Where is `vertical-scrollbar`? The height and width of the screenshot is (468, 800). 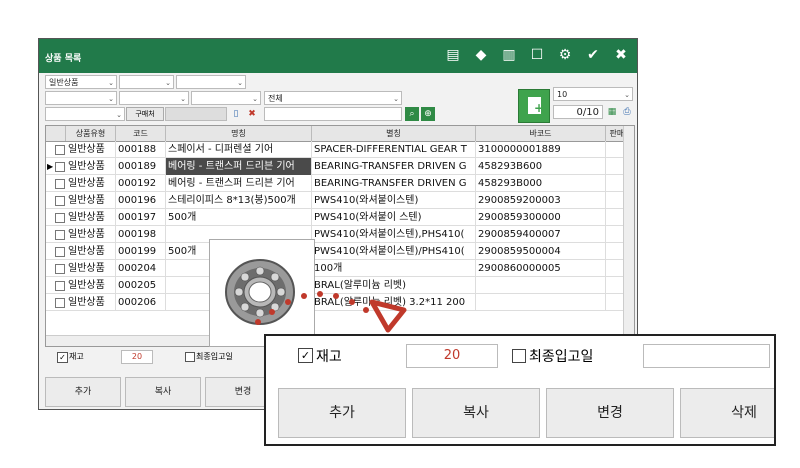
vertical-scrollbar is located at coordinates (628, 236).